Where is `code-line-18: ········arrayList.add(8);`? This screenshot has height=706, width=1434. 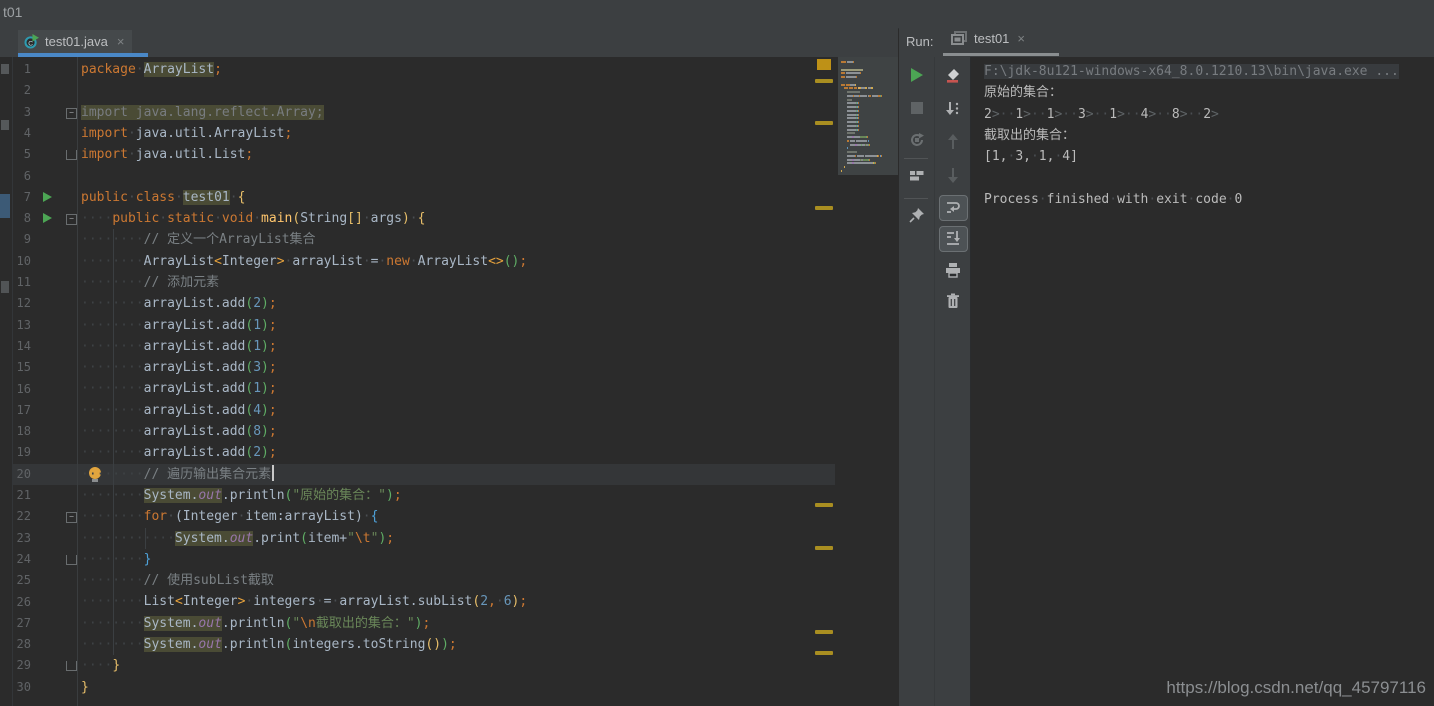 code-line-18: ········arrayList.add(8); is located at coordinates (179, 432).